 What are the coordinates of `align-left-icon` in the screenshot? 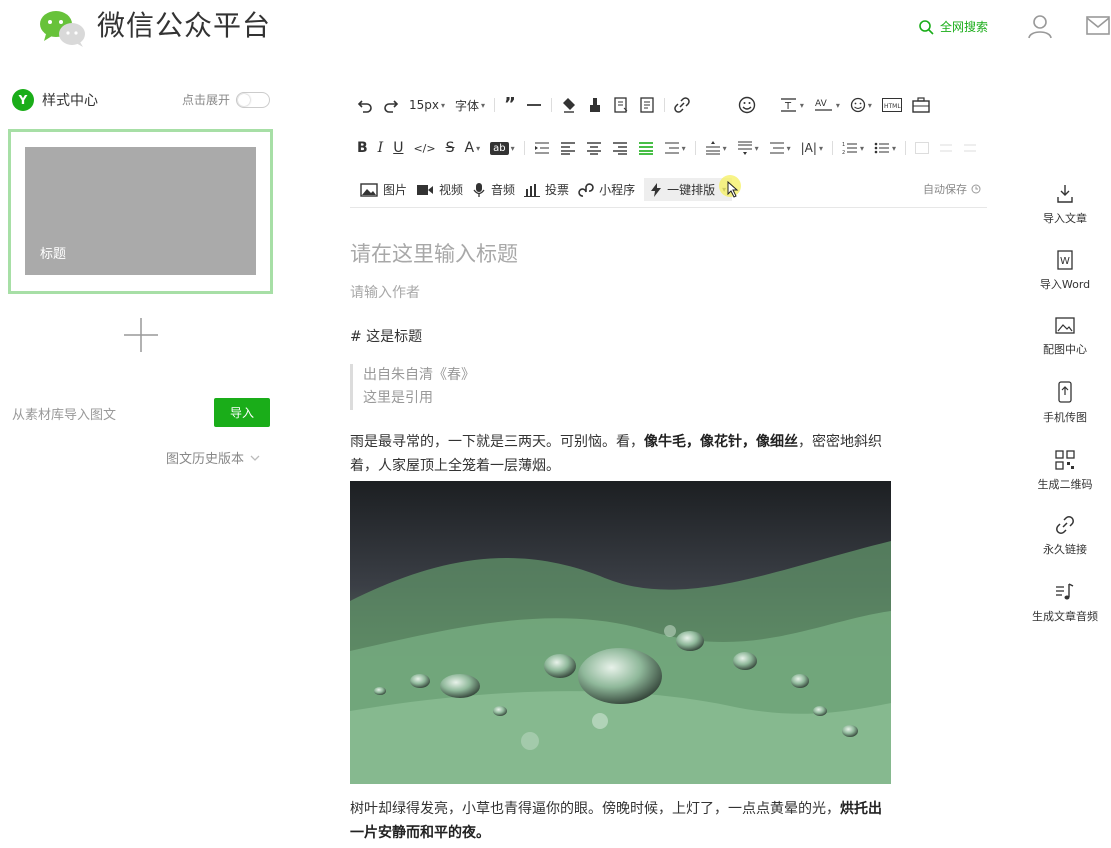 It's located at (568, 148).